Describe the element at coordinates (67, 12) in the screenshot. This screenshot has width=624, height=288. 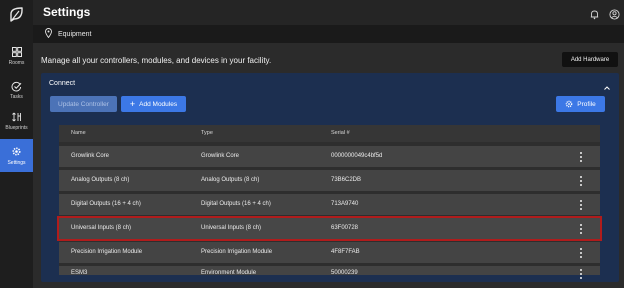
I see `page-title: Settings` at that location.